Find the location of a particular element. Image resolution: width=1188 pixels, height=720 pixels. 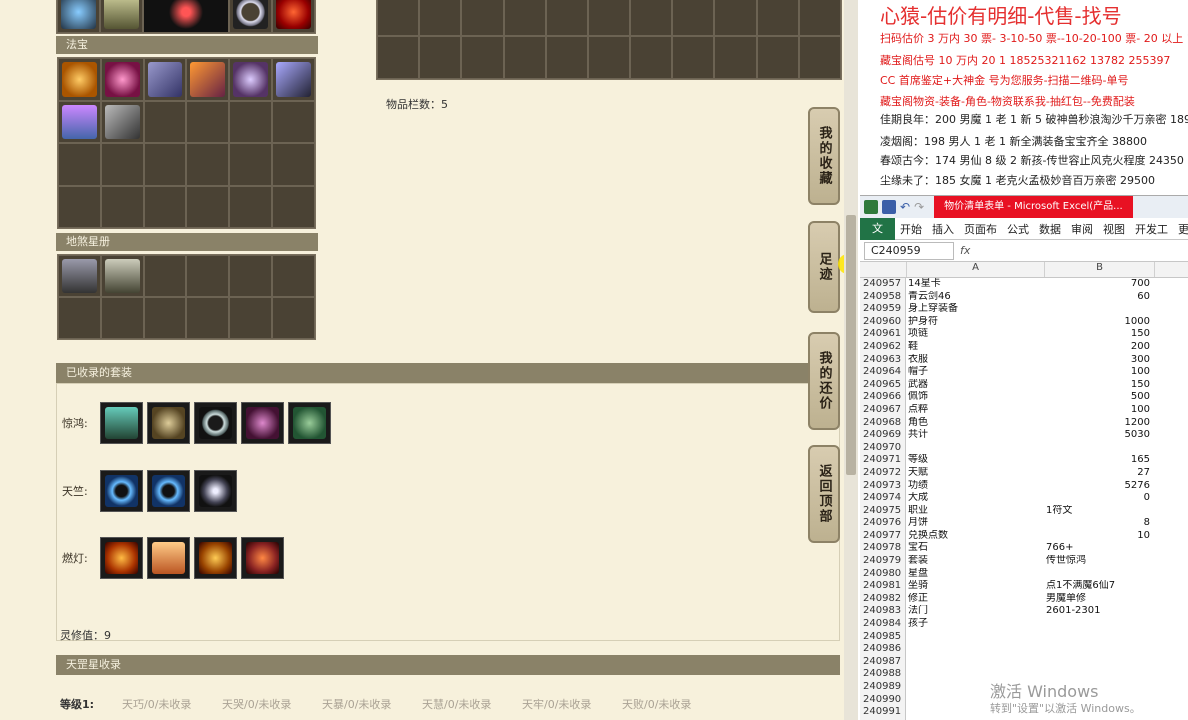

cell-a: 项链 is located at coordinates (975, 334).